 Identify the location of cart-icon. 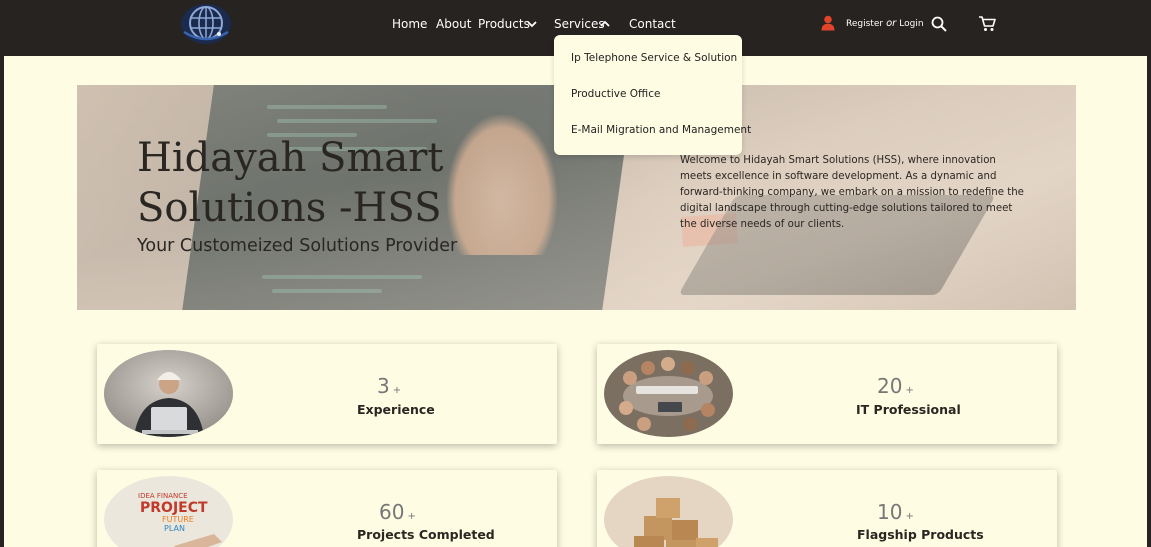
(987, 23).